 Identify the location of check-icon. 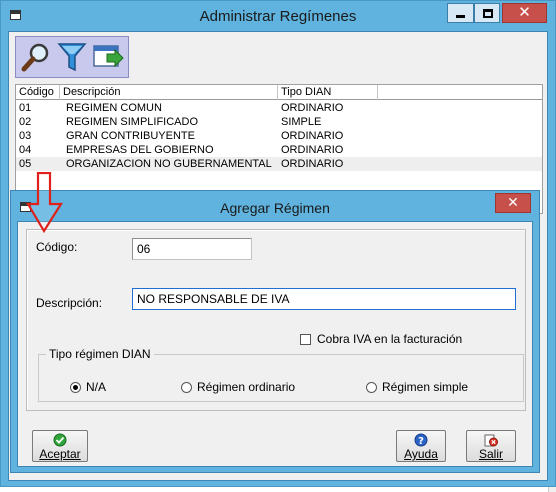
(60, 440).